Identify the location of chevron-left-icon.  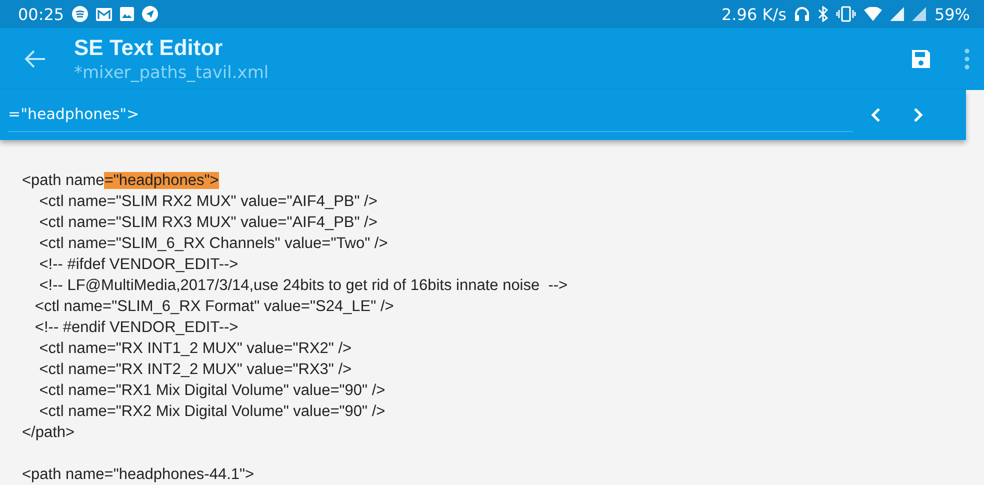
(876, 114).